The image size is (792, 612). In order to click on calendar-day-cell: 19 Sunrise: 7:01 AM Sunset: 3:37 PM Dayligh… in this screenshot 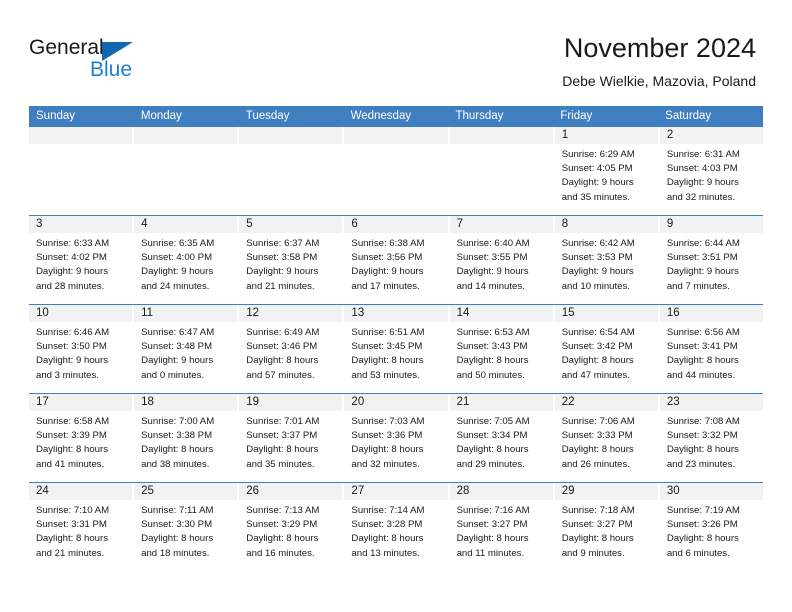, I will do `click(292, 438)`.